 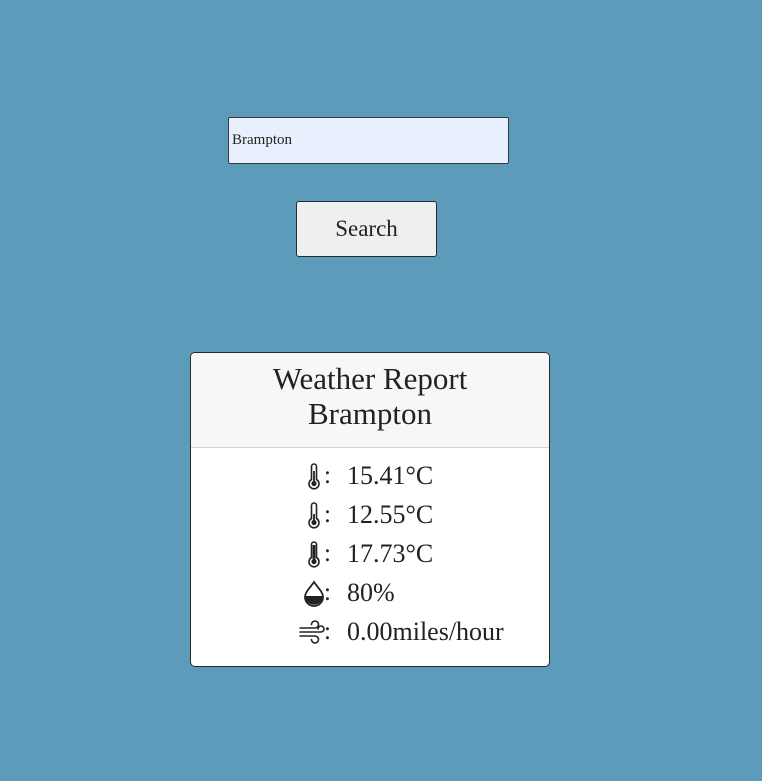 What do you see at coordinates (390, 514) in the screenshot?
I see `min-temperature-value: 12.55°C` at bounding box center [390, 514].